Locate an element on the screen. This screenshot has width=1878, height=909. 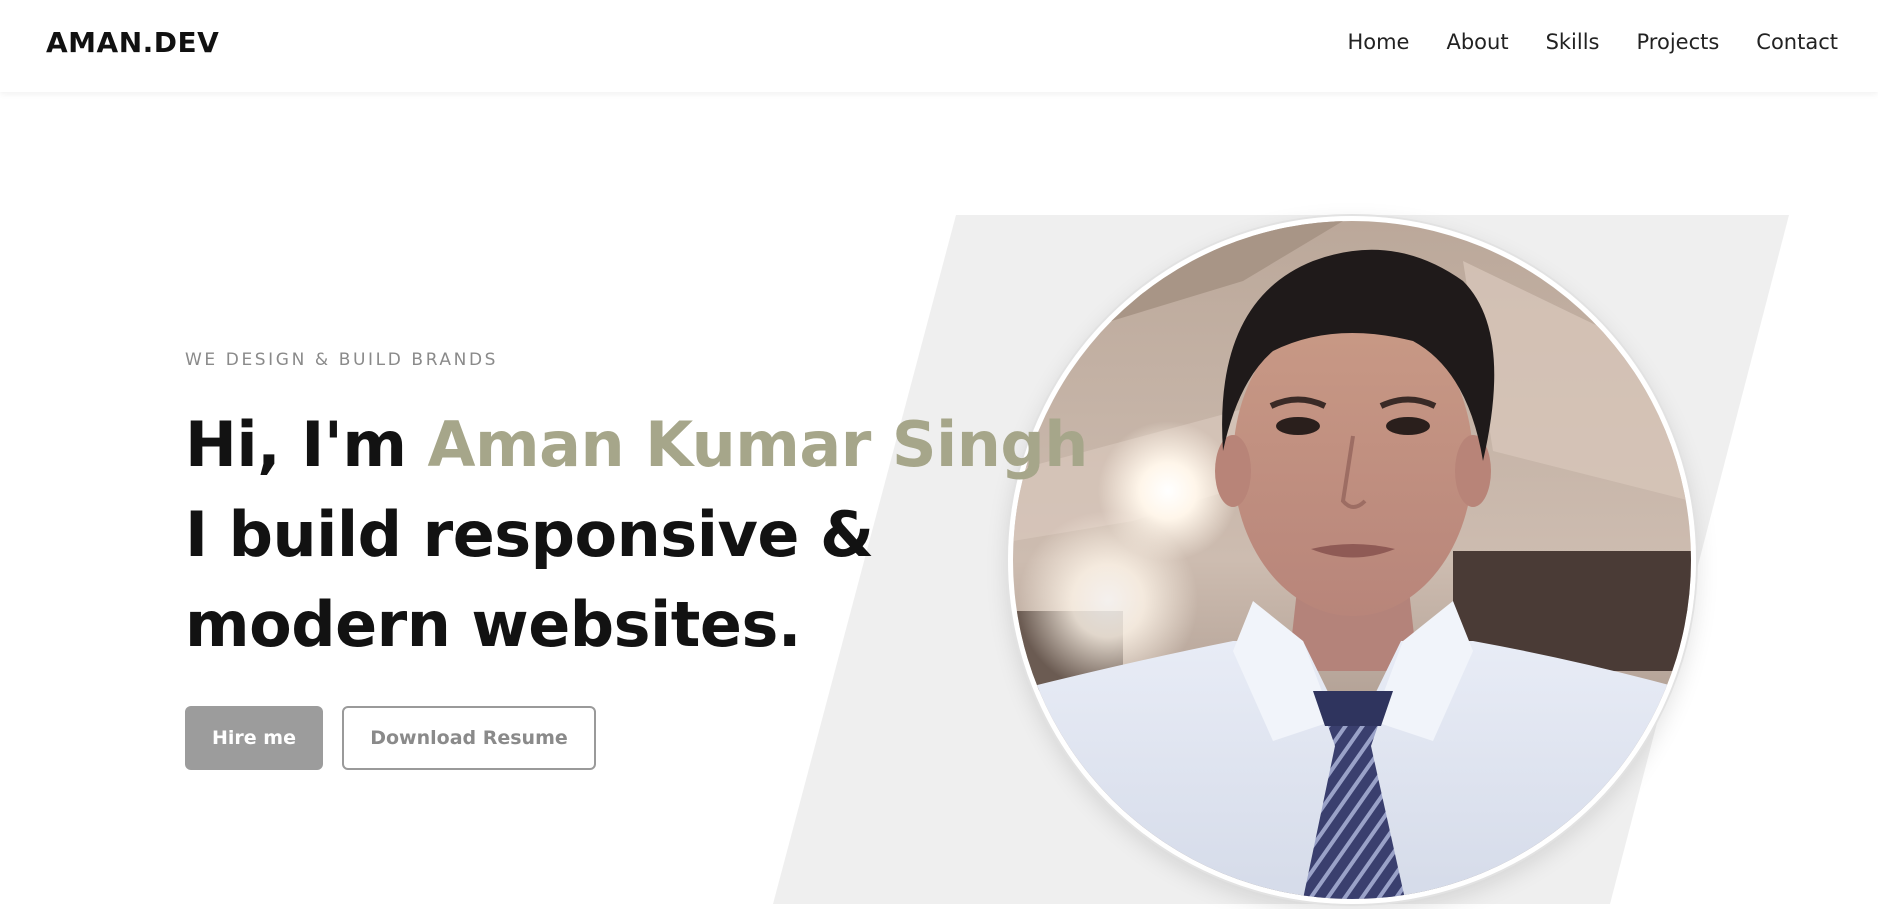
main-nav: Home About Skills Projects Contact is located at coordinates (1592, 42).